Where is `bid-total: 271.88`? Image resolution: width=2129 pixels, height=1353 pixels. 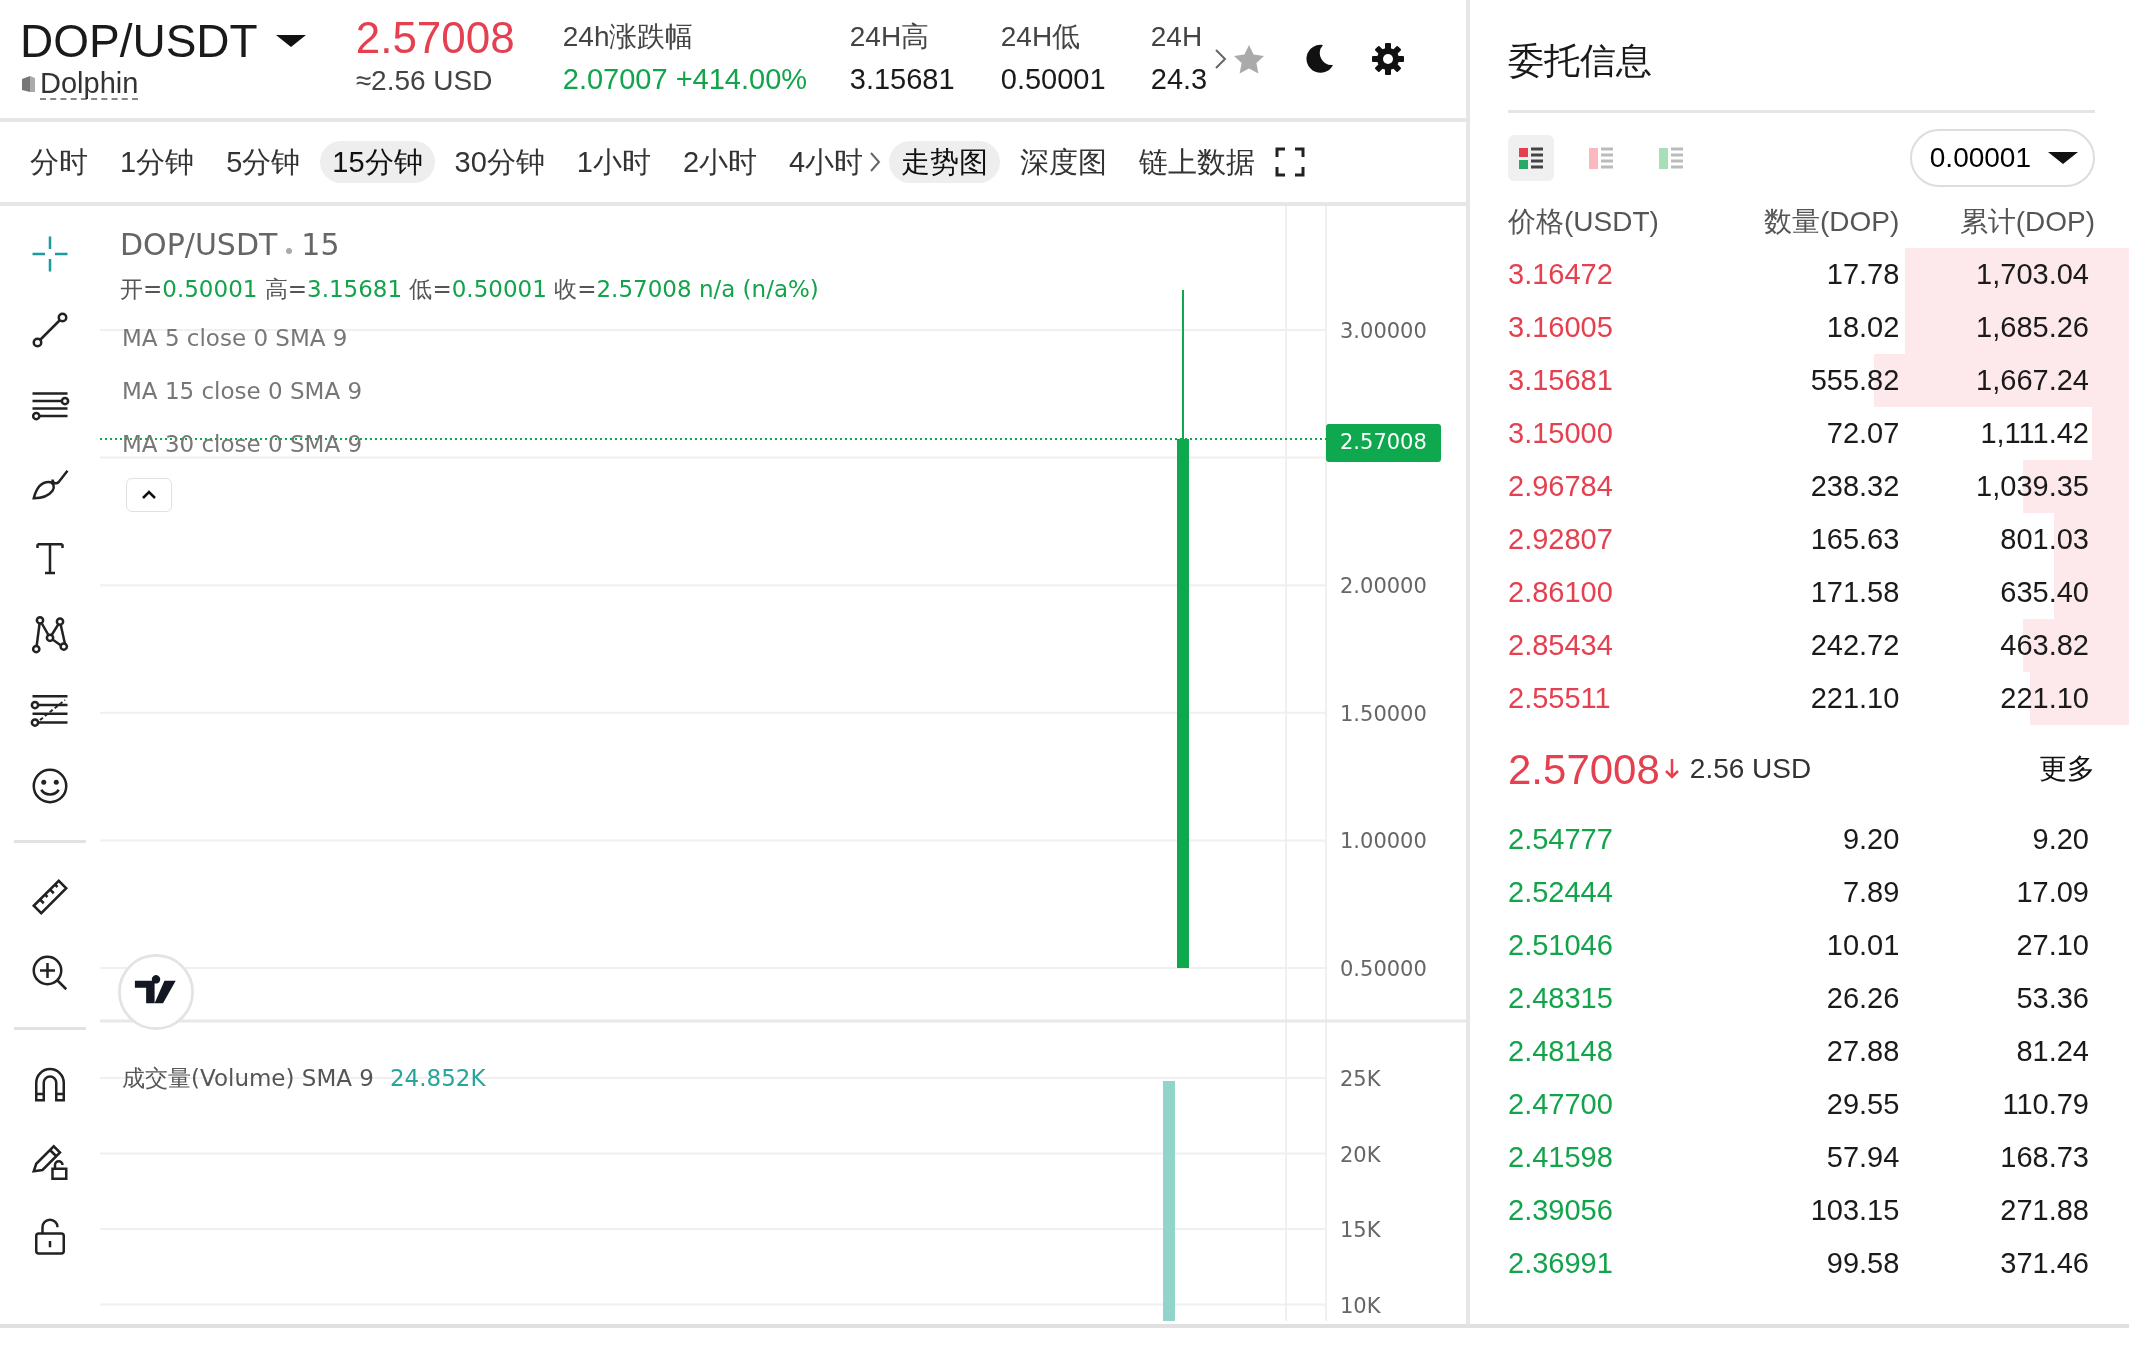 bid-total: 271.88 is located at coordinates (2044, 1210).